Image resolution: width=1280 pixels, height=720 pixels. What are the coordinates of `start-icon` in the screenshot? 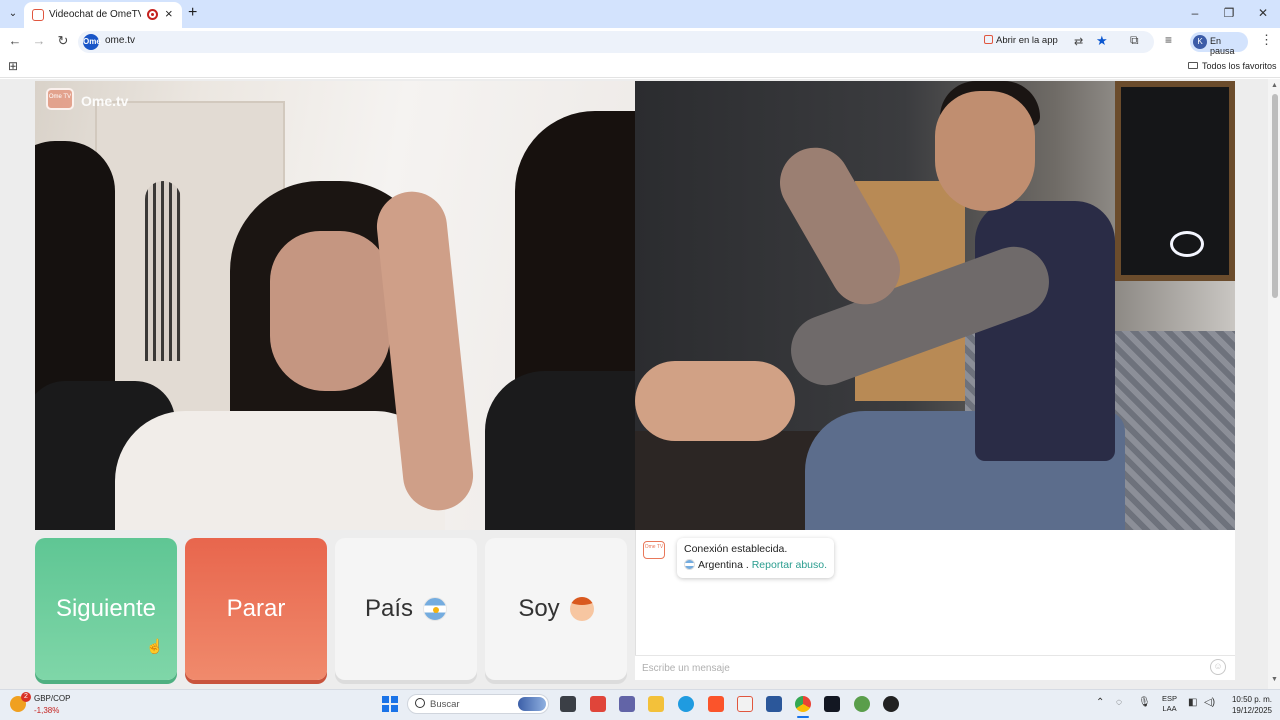 It's located at (390, 704).